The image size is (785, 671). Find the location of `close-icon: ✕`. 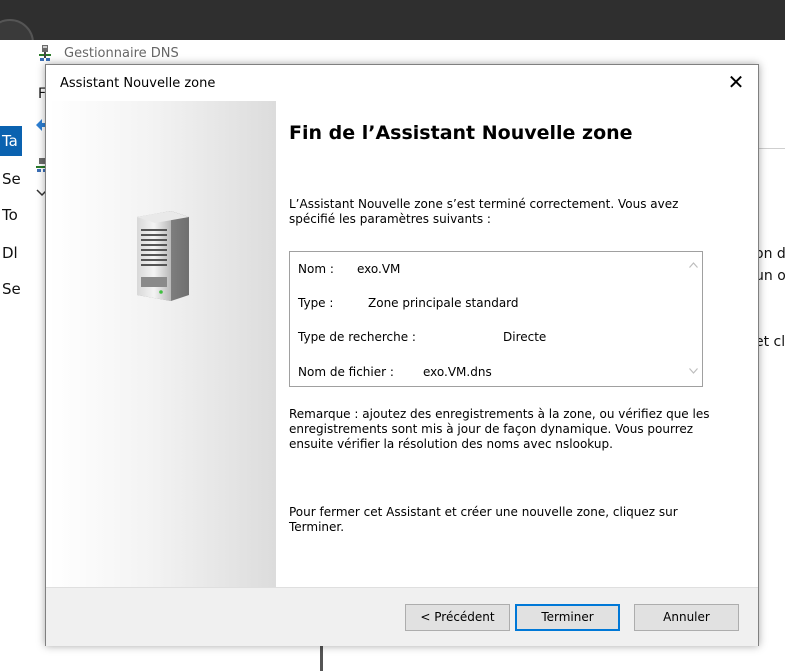

close-icon: ✕ is located at coordinates (736, 82).